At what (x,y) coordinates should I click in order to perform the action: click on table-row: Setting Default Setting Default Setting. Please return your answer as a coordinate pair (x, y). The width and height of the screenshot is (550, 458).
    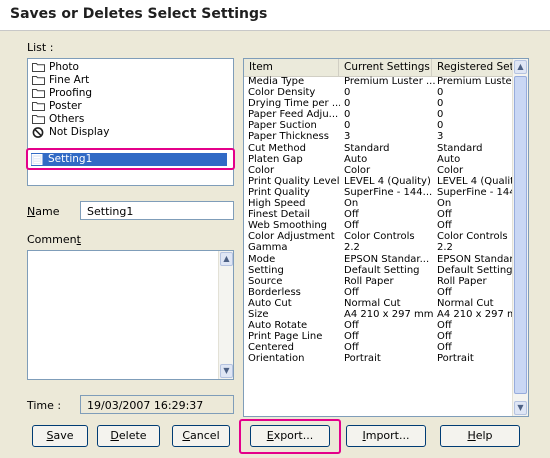
    Looking at the image, I should click on (378, 270).